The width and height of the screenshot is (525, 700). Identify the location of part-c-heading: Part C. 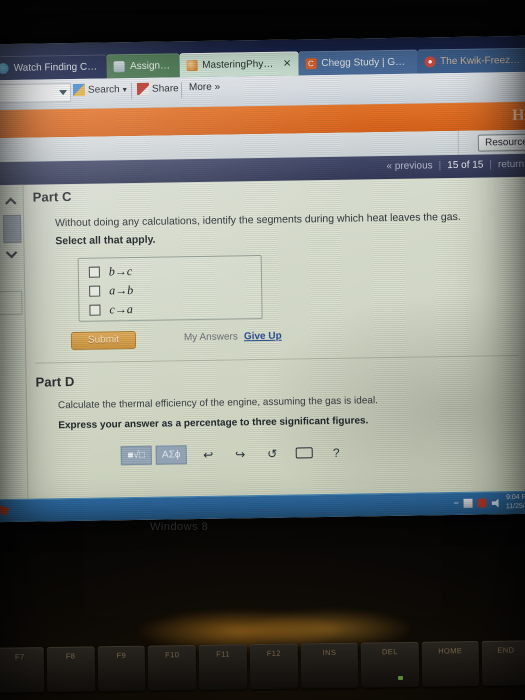
(52, 196).